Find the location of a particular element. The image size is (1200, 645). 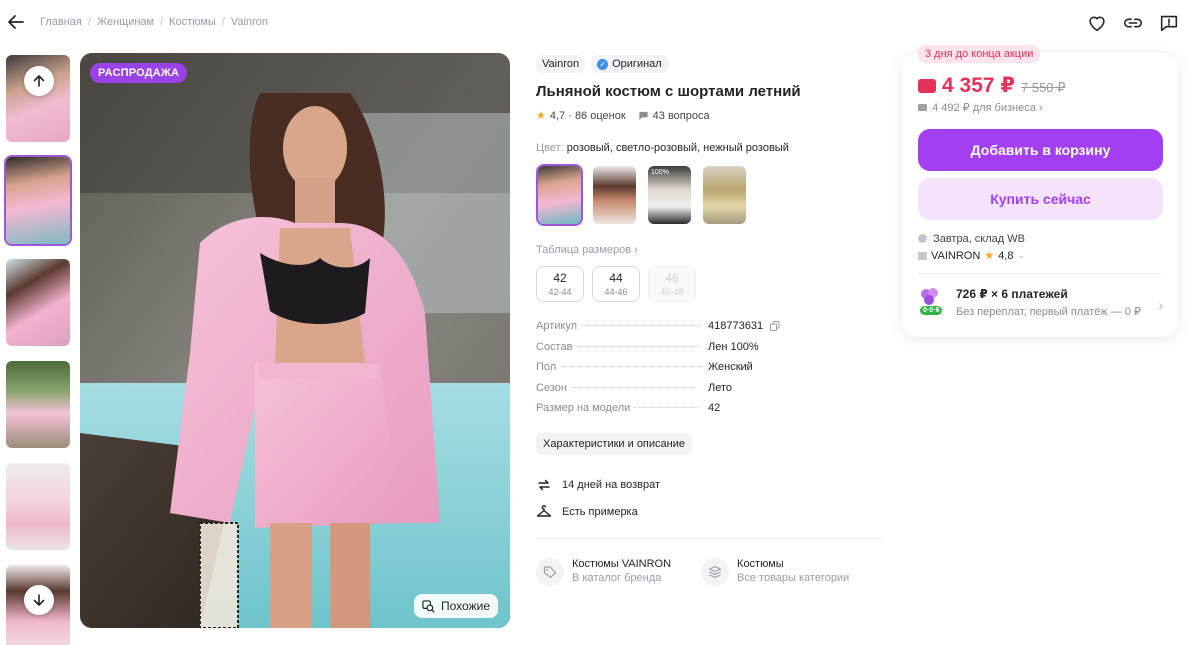

tag-icon is located at coordinates (550, 571).